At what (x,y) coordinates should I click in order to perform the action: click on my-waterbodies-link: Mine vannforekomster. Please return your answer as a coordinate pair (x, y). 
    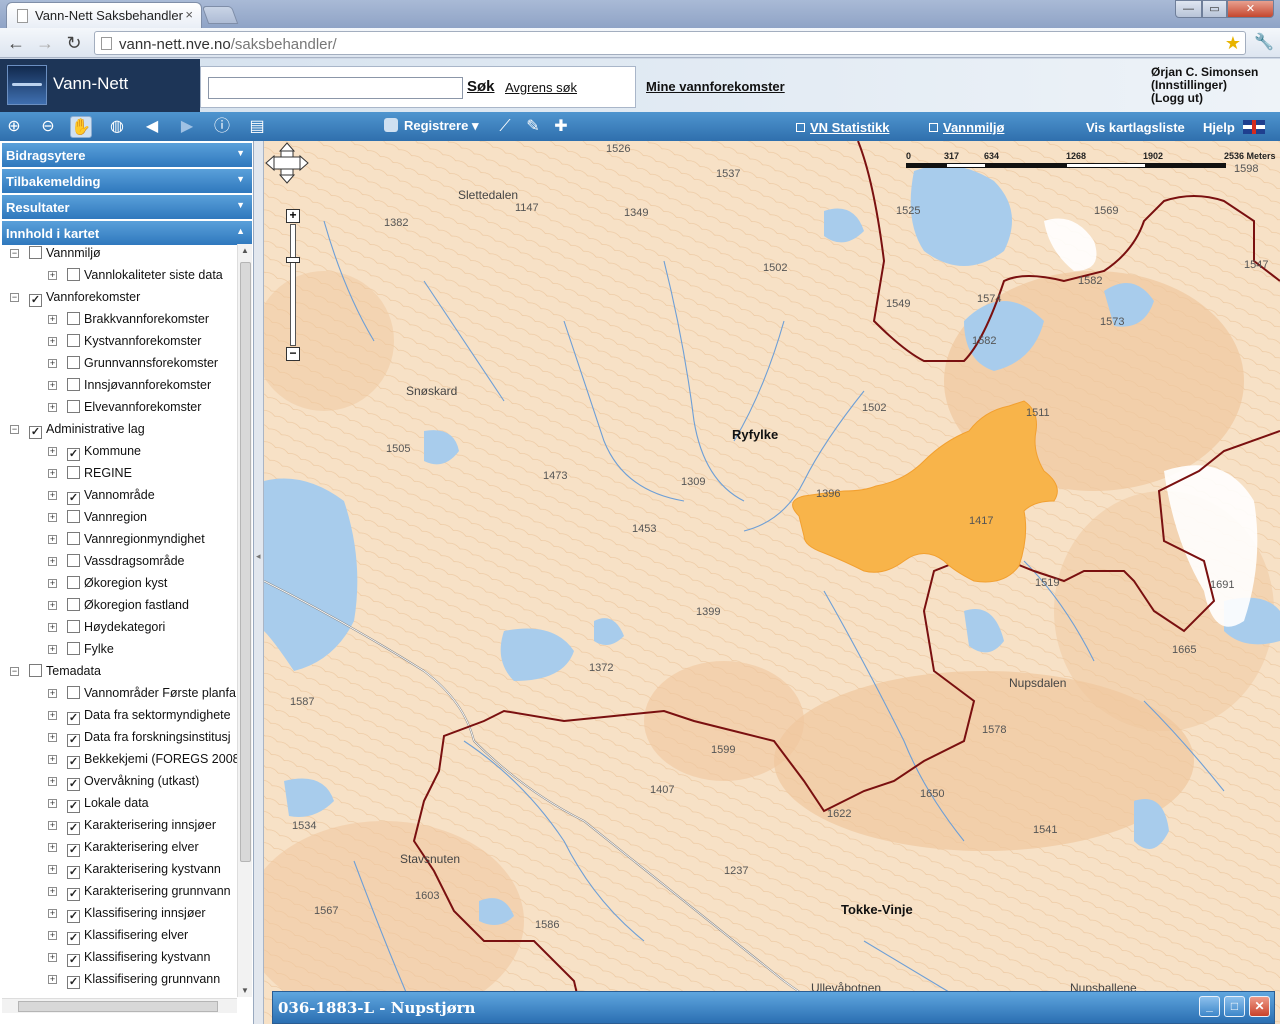
    Looking at the image, I should click on (715, 86).